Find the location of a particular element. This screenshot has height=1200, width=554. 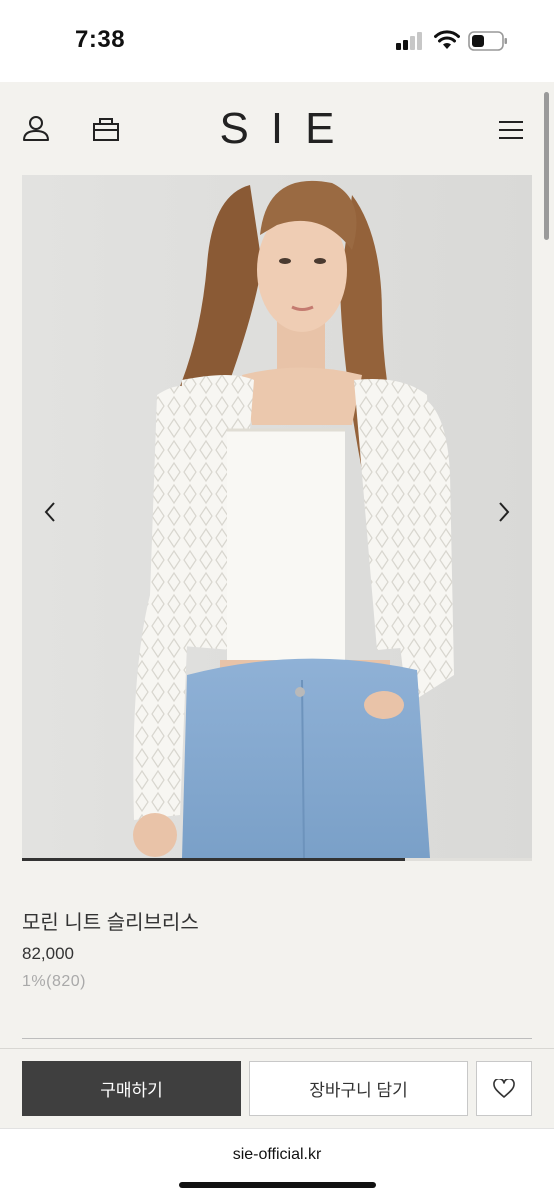

site-header: SIE is located at coordinates (277, 128).